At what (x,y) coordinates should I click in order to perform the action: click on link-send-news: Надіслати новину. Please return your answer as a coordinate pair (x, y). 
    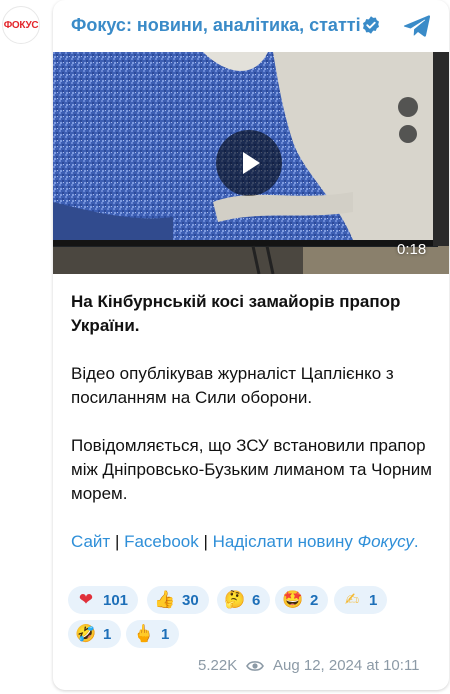
    Looking at the image, I should click on (283, 541).